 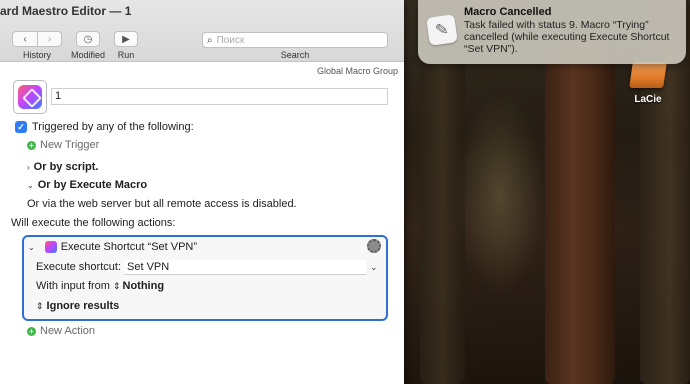 I want to click on script-editor-icon: ✎, so click(x=442, y=30).